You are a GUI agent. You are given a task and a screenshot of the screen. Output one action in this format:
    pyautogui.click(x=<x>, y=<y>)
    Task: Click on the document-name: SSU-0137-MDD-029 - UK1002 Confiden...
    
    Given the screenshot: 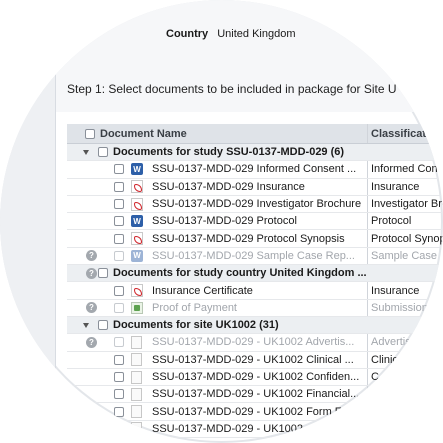 What is the action you would take?
    pyautogui.click(x=257, y=377)
    